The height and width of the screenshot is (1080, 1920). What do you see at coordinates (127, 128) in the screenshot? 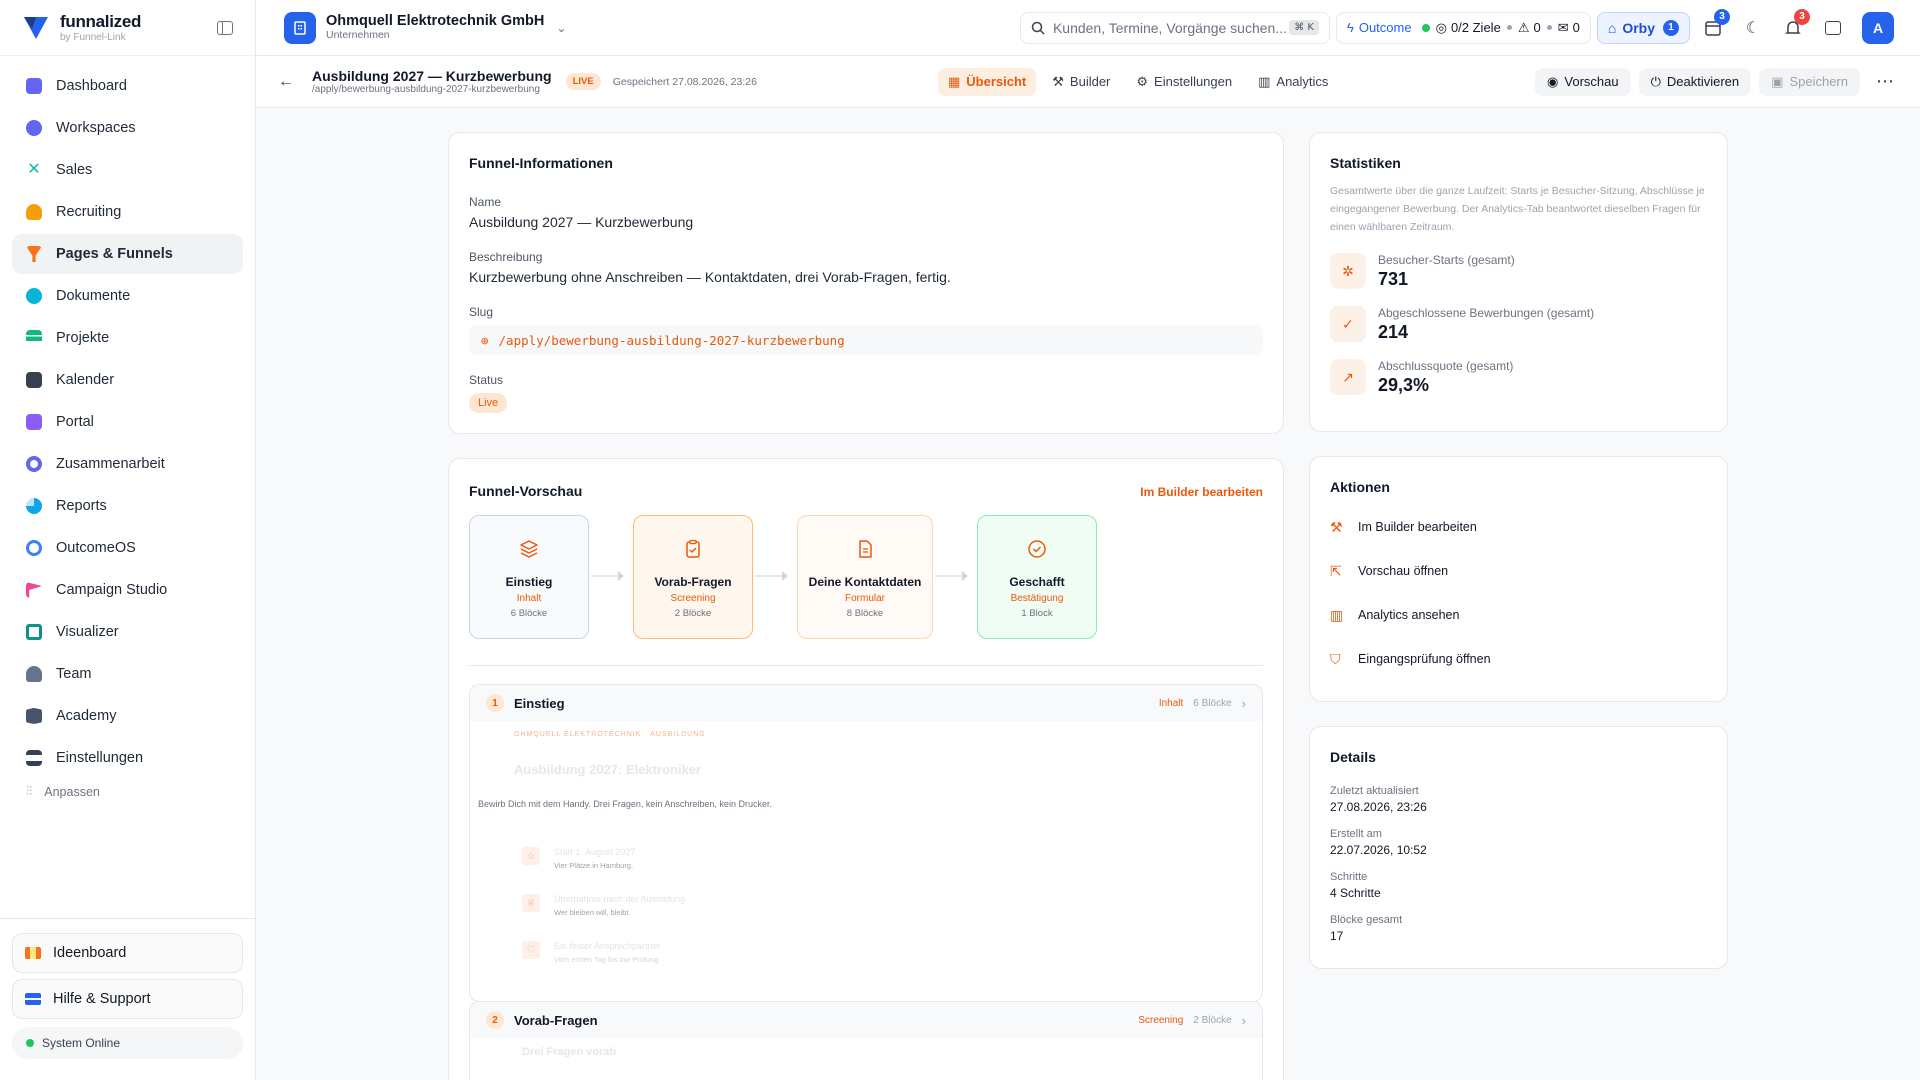
I see `sidebar-item-workspaces: Workspaces` at bounding box center [127, 128].